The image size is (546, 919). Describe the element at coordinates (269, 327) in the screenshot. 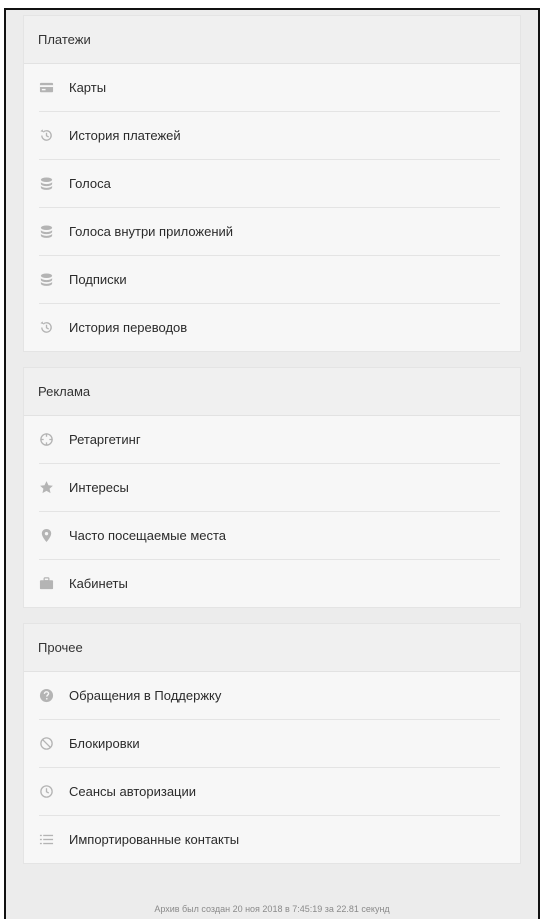

I see `menu-item-transfer-history: История переводов` at that location.